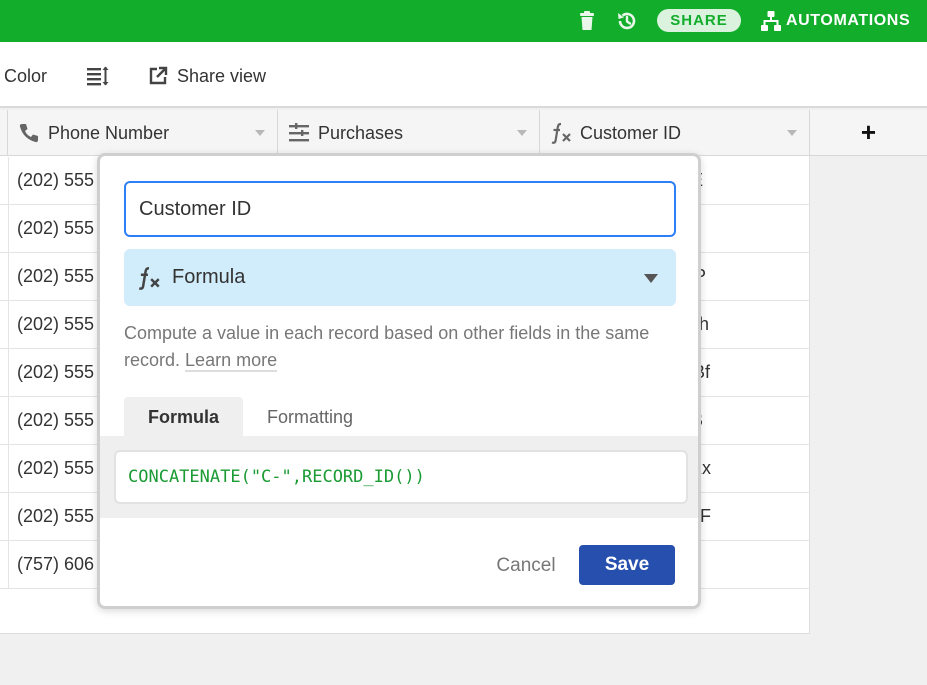  I want to click on row-height-icon, so click(98, 76).